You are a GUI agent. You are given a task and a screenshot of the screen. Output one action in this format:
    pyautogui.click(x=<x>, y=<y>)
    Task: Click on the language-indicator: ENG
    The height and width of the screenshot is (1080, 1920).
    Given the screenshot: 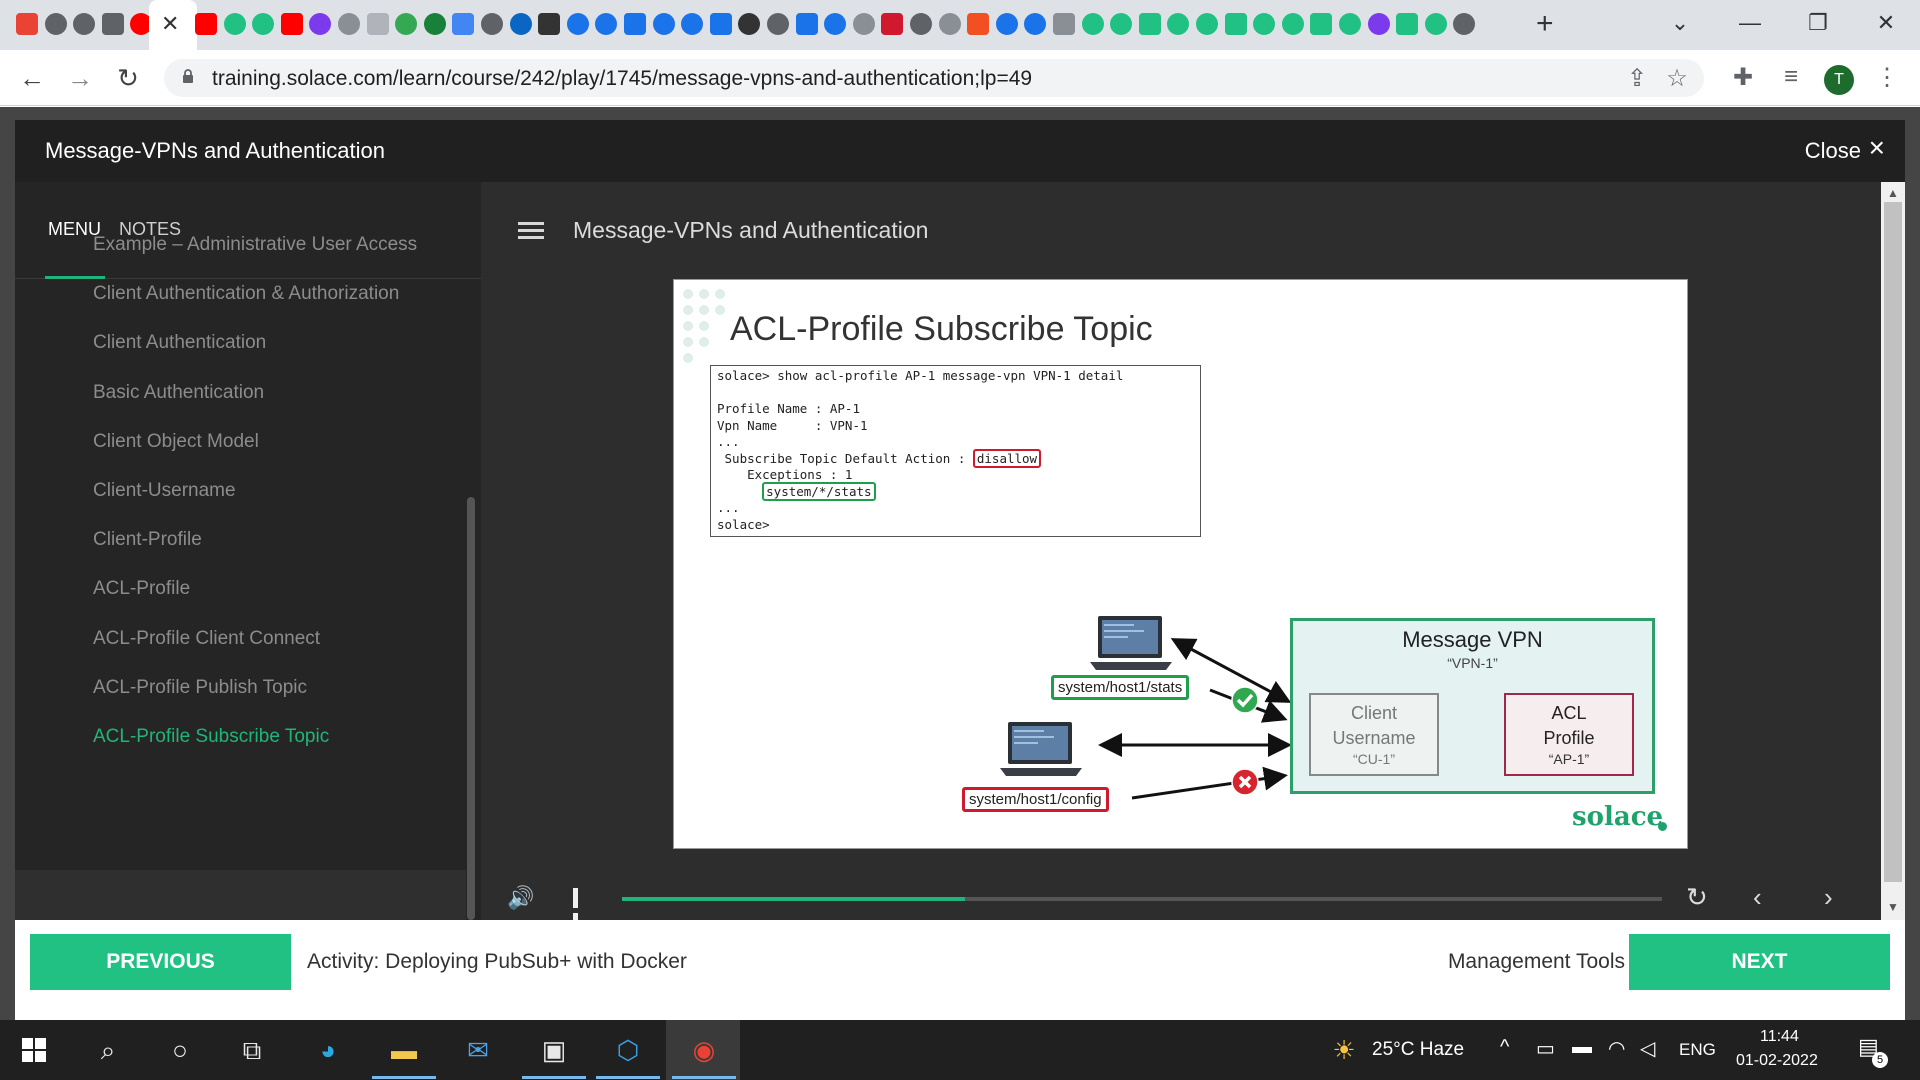 What is the action you would take?
    pyautogui.click(x=1697, y=1050)
    